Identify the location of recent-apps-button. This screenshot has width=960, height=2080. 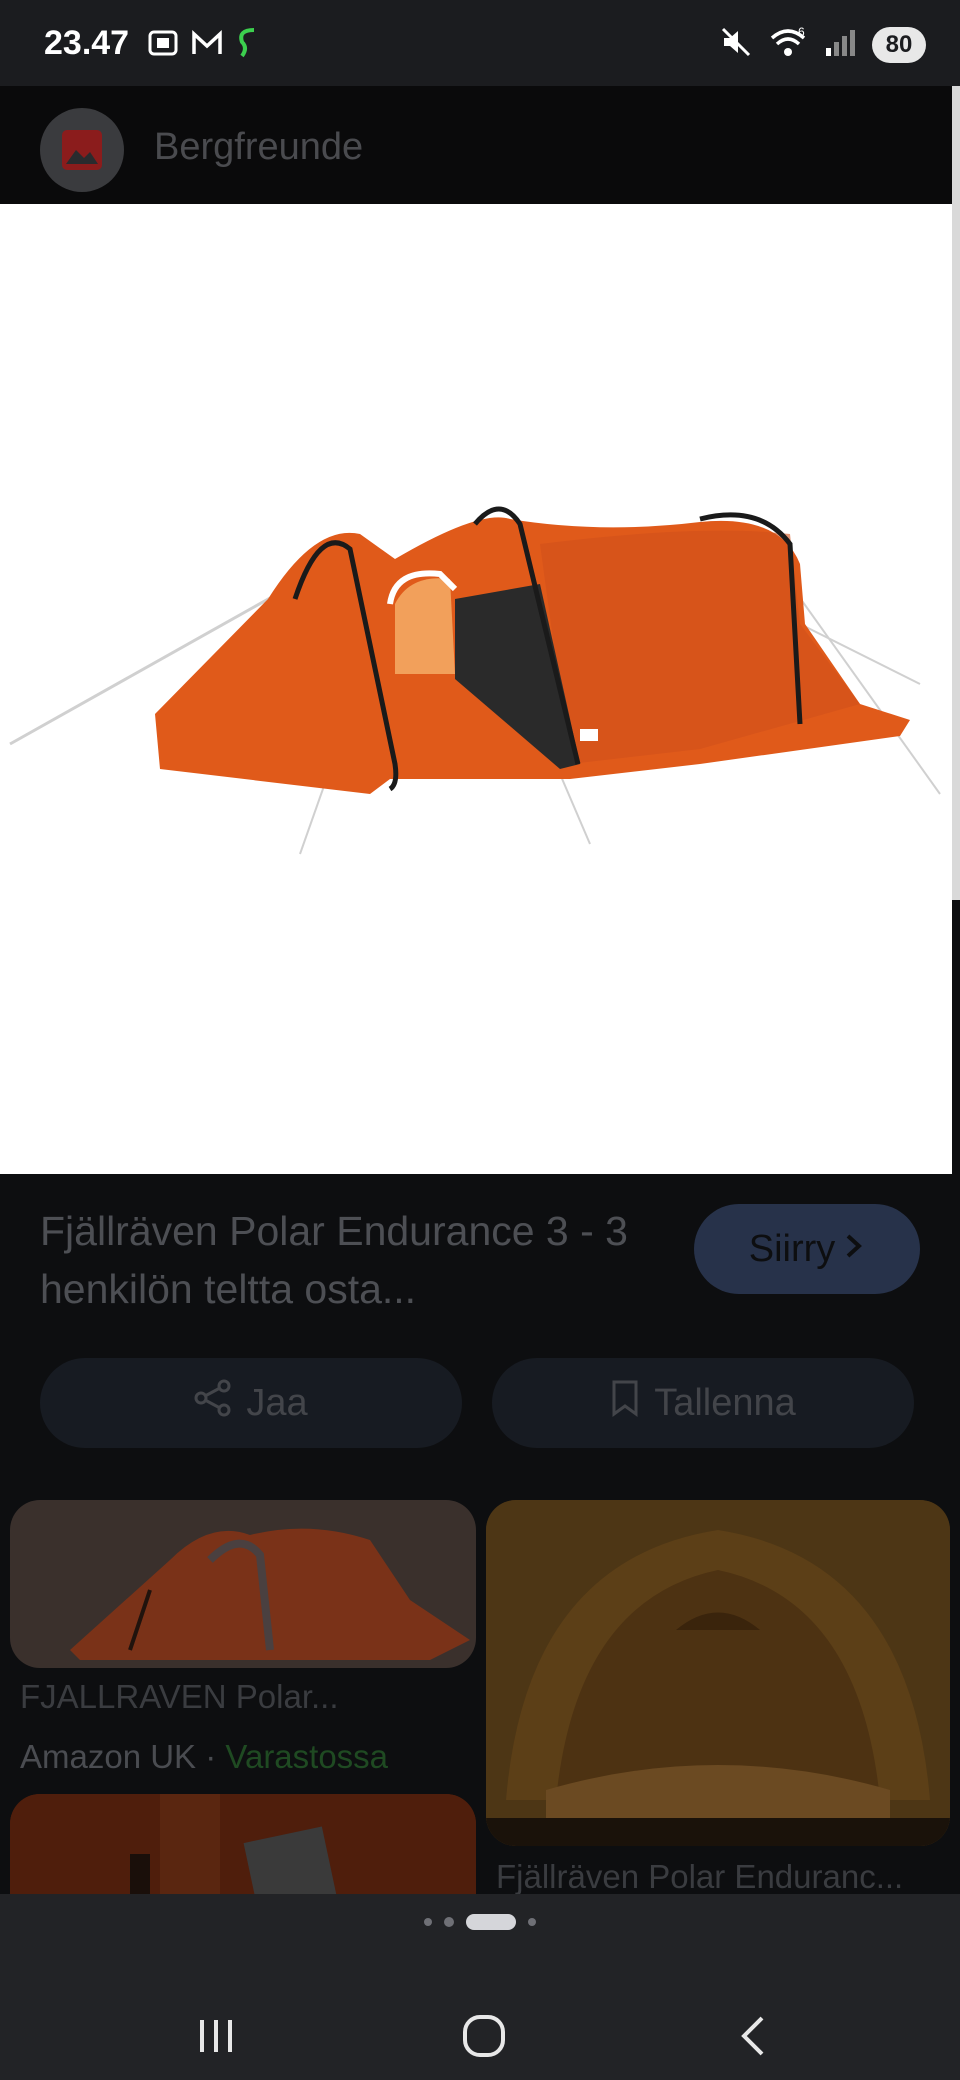
(216, 2036).